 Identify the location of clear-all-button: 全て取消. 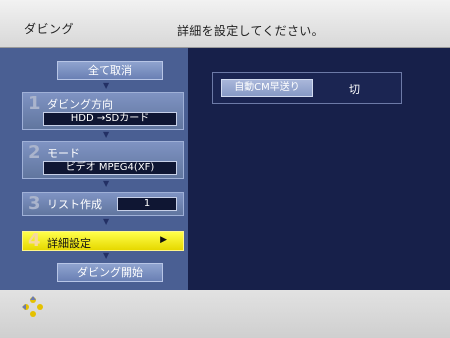
(110, 70).